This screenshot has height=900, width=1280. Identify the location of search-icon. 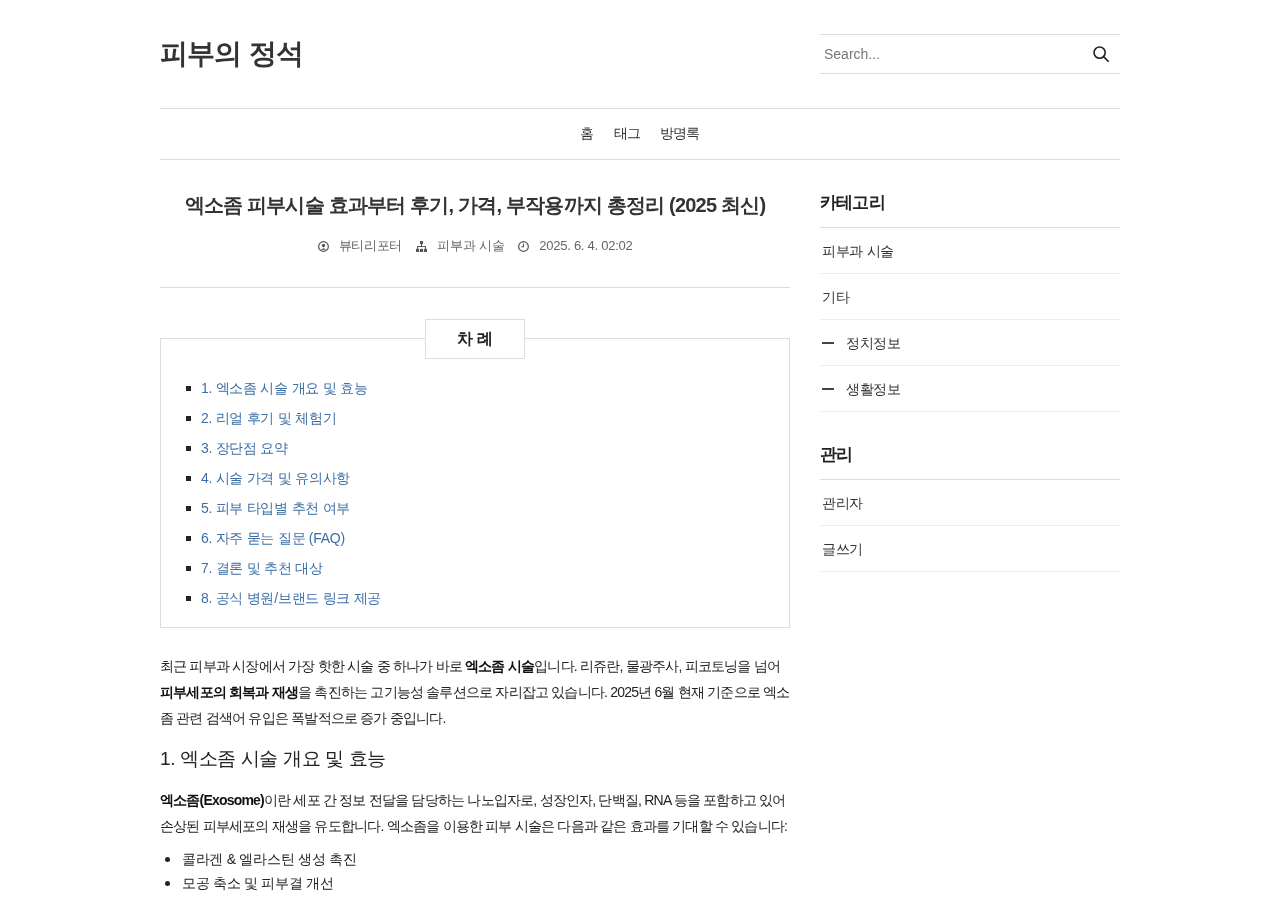
(1101, 54).